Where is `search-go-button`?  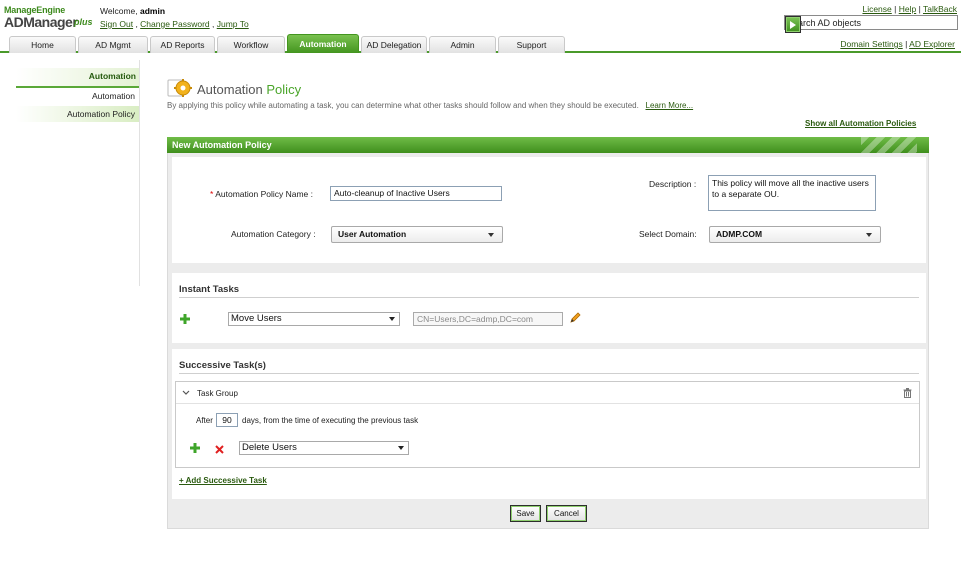
search-go-button is located at coordinates (793, 24).